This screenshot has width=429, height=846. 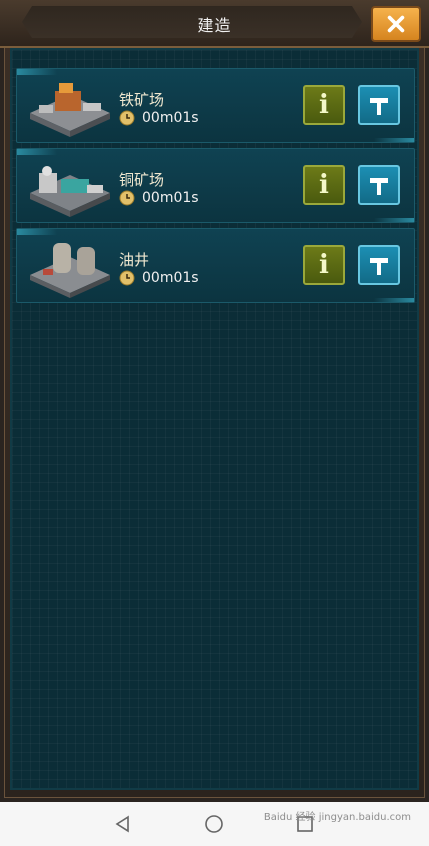 What do you see at coordinates (215, 265) in the screenshot?
I see `list-item-oil-well: 油井 00m01s i` at bounding box center [215, 265].